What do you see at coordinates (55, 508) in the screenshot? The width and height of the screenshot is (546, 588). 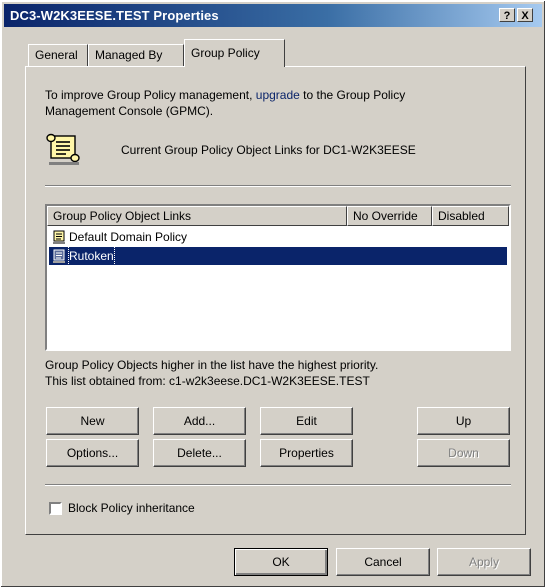 I see `block-inheritance-checkbox` at bounding box center [55, 508].